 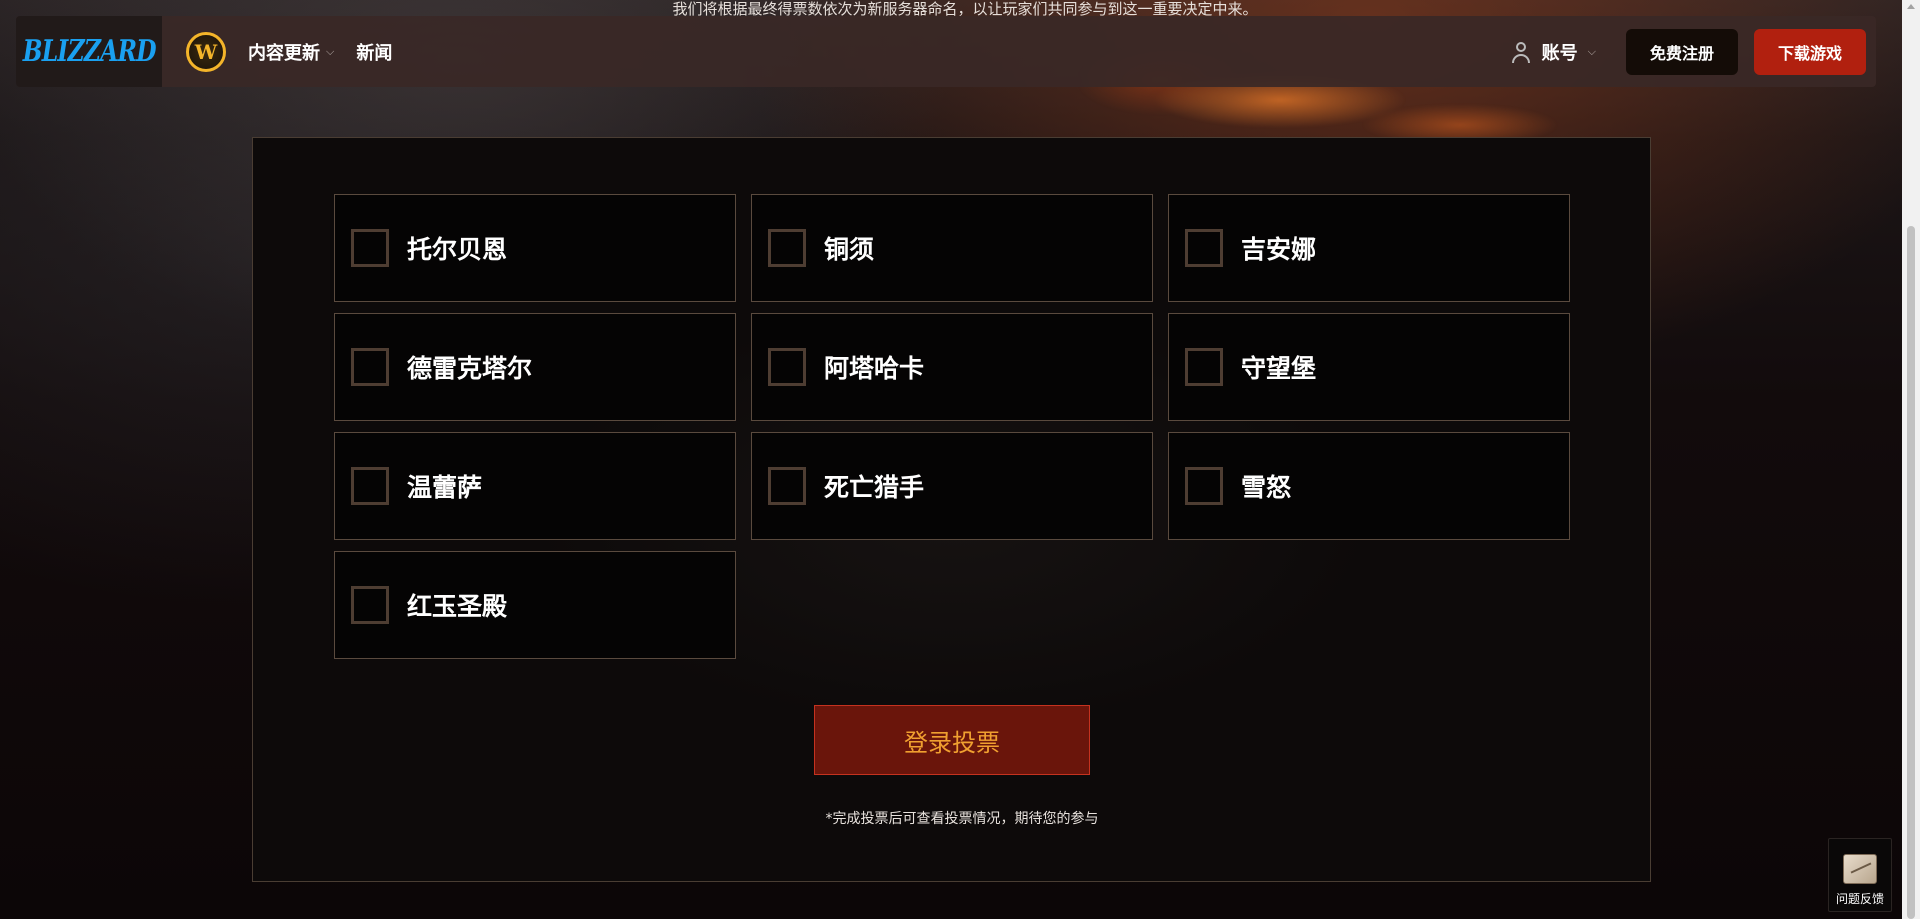 I want to click on vote-option: 阿塔哈卡, so click(x=952, y=367).